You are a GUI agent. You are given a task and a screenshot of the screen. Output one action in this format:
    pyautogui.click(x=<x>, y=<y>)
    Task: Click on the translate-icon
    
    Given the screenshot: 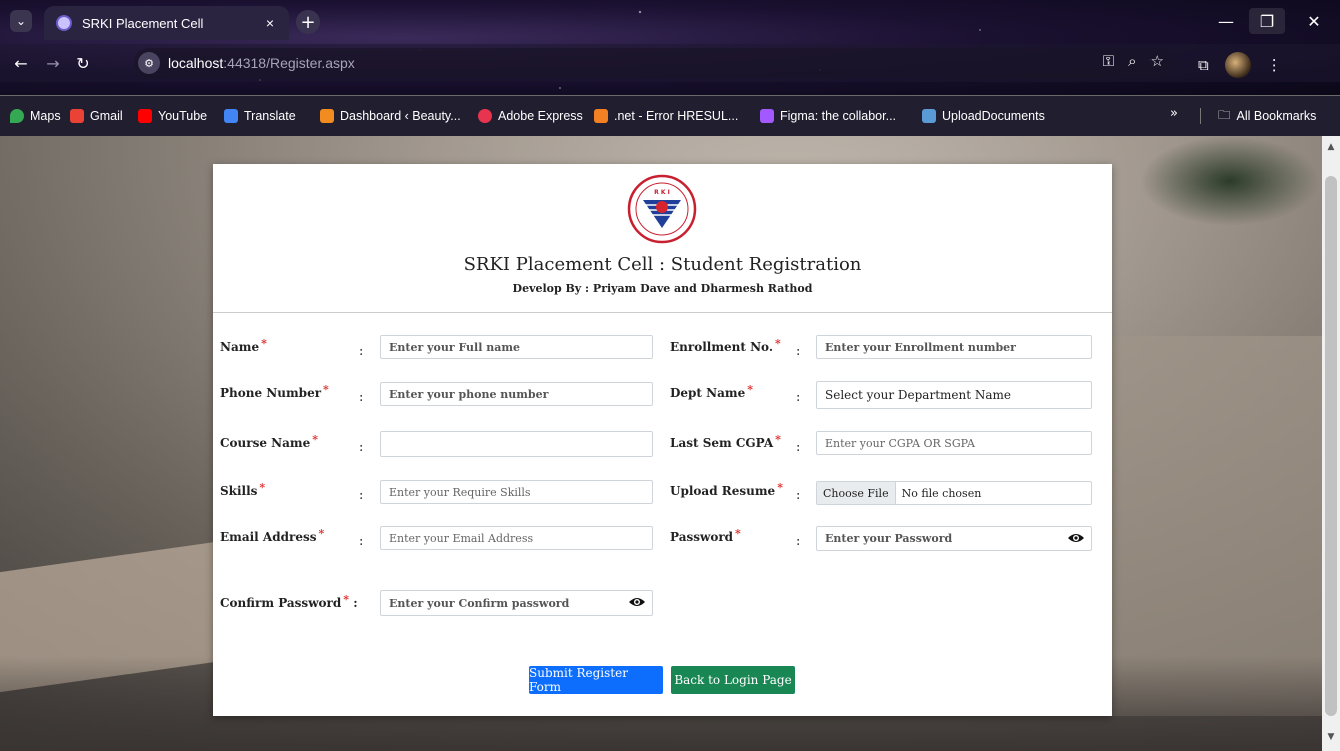 What is the action you would take?
    pyautogui.click(x=231, y=116)
    